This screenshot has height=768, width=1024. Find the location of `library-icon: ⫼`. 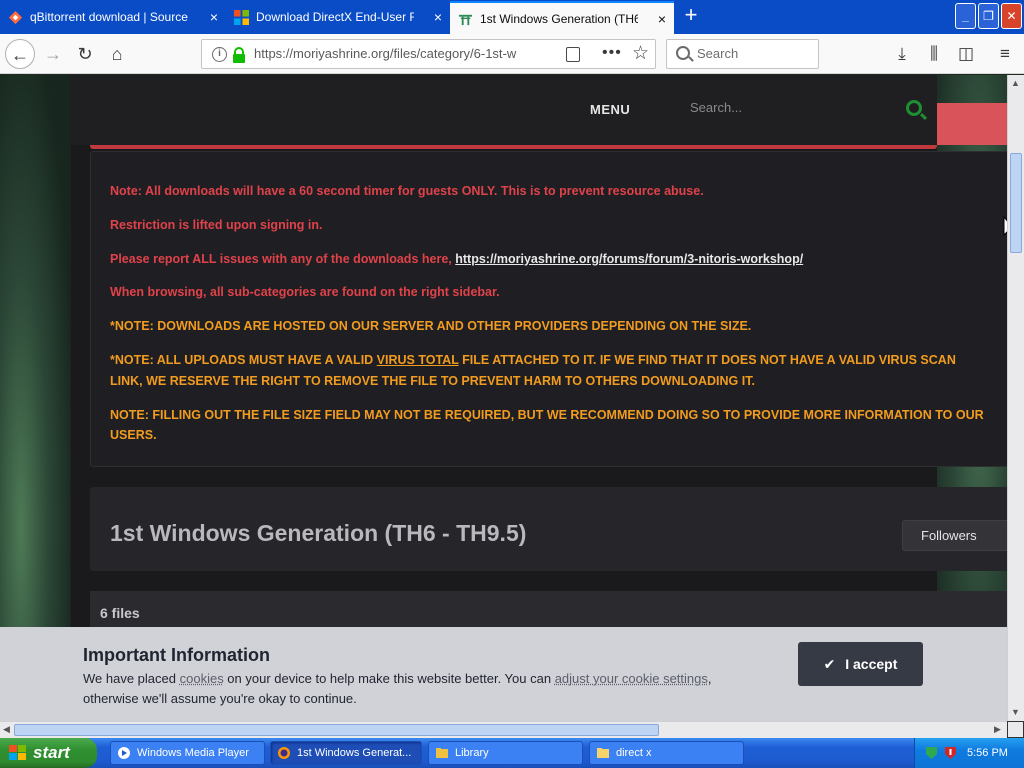

library-icon: ⫼ is located at coordinates (934, 54).